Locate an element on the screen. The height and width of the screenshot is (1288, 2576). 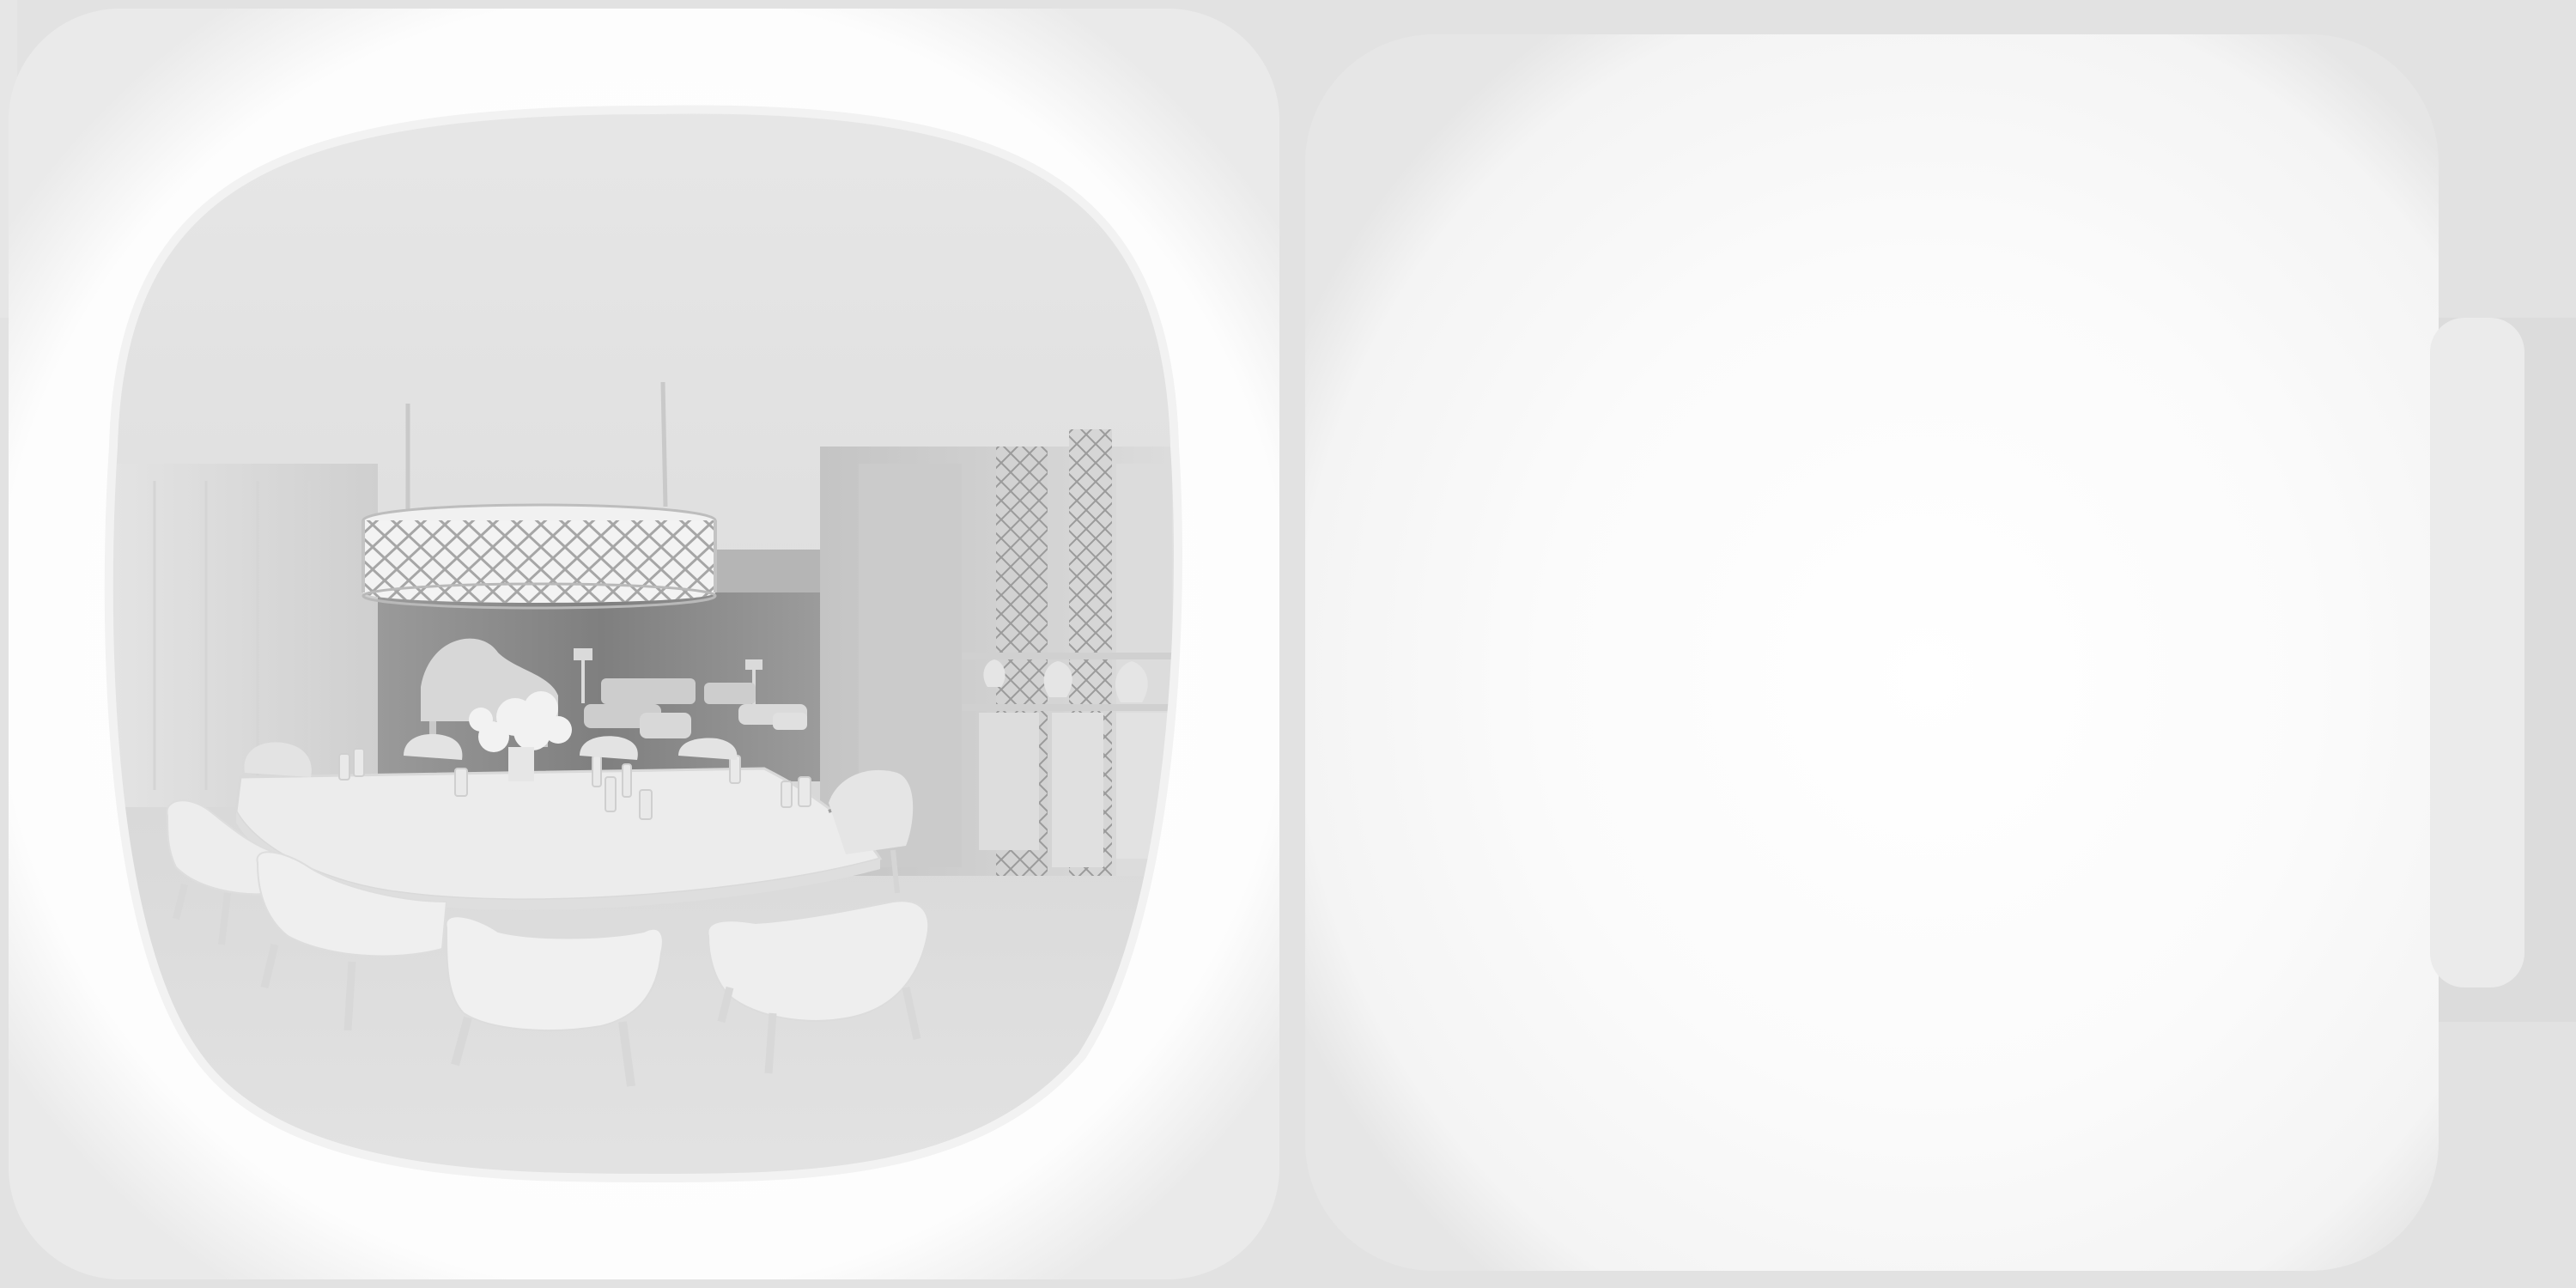
chandelier-icon is located at coordinates (539, 556).